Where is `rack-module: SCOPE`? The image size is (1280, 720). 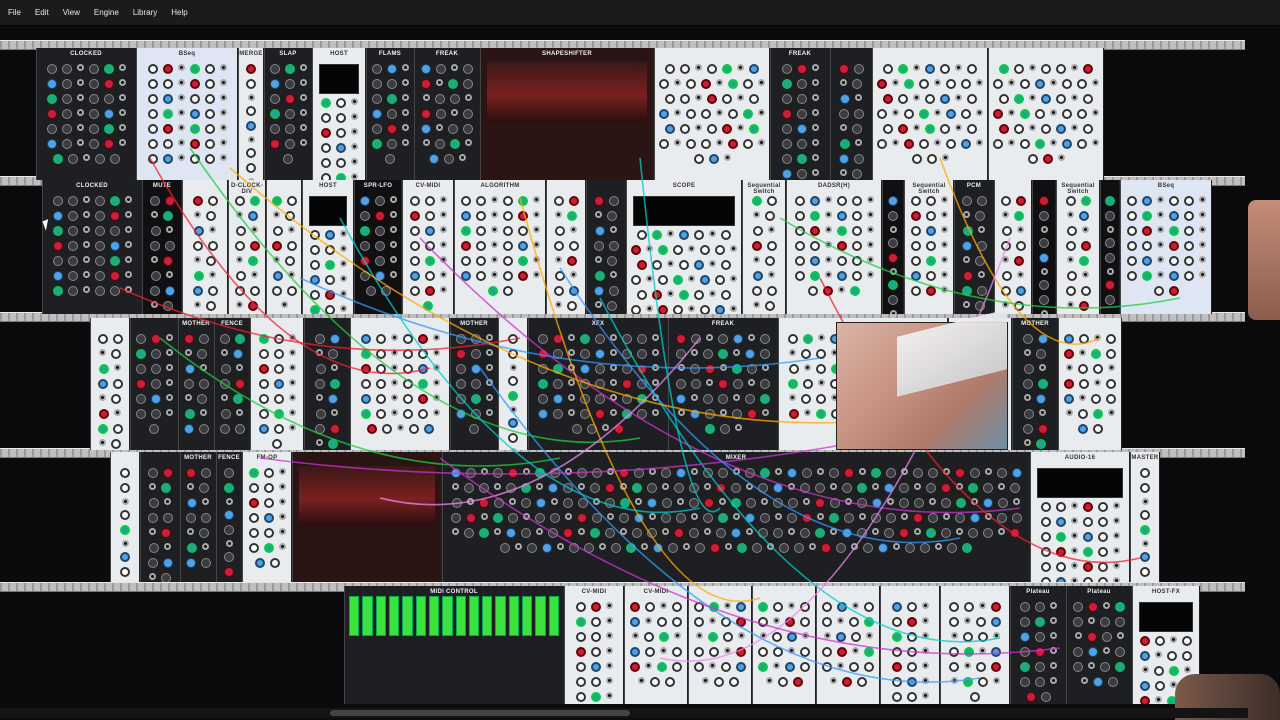
rack-module: SCOPE is located at coordinates (684, 247).